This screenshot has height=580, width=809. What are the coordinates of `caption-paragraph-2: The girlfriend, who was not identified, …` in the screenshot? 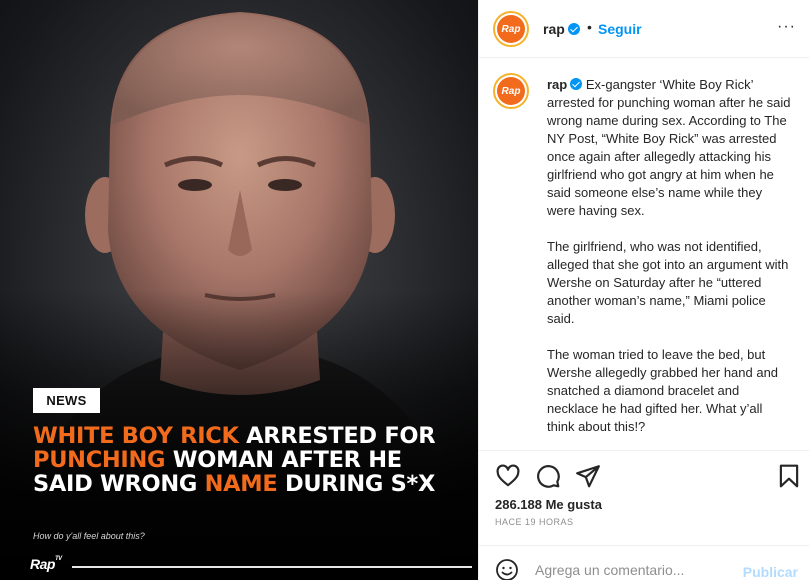 It's located at (668, 282).